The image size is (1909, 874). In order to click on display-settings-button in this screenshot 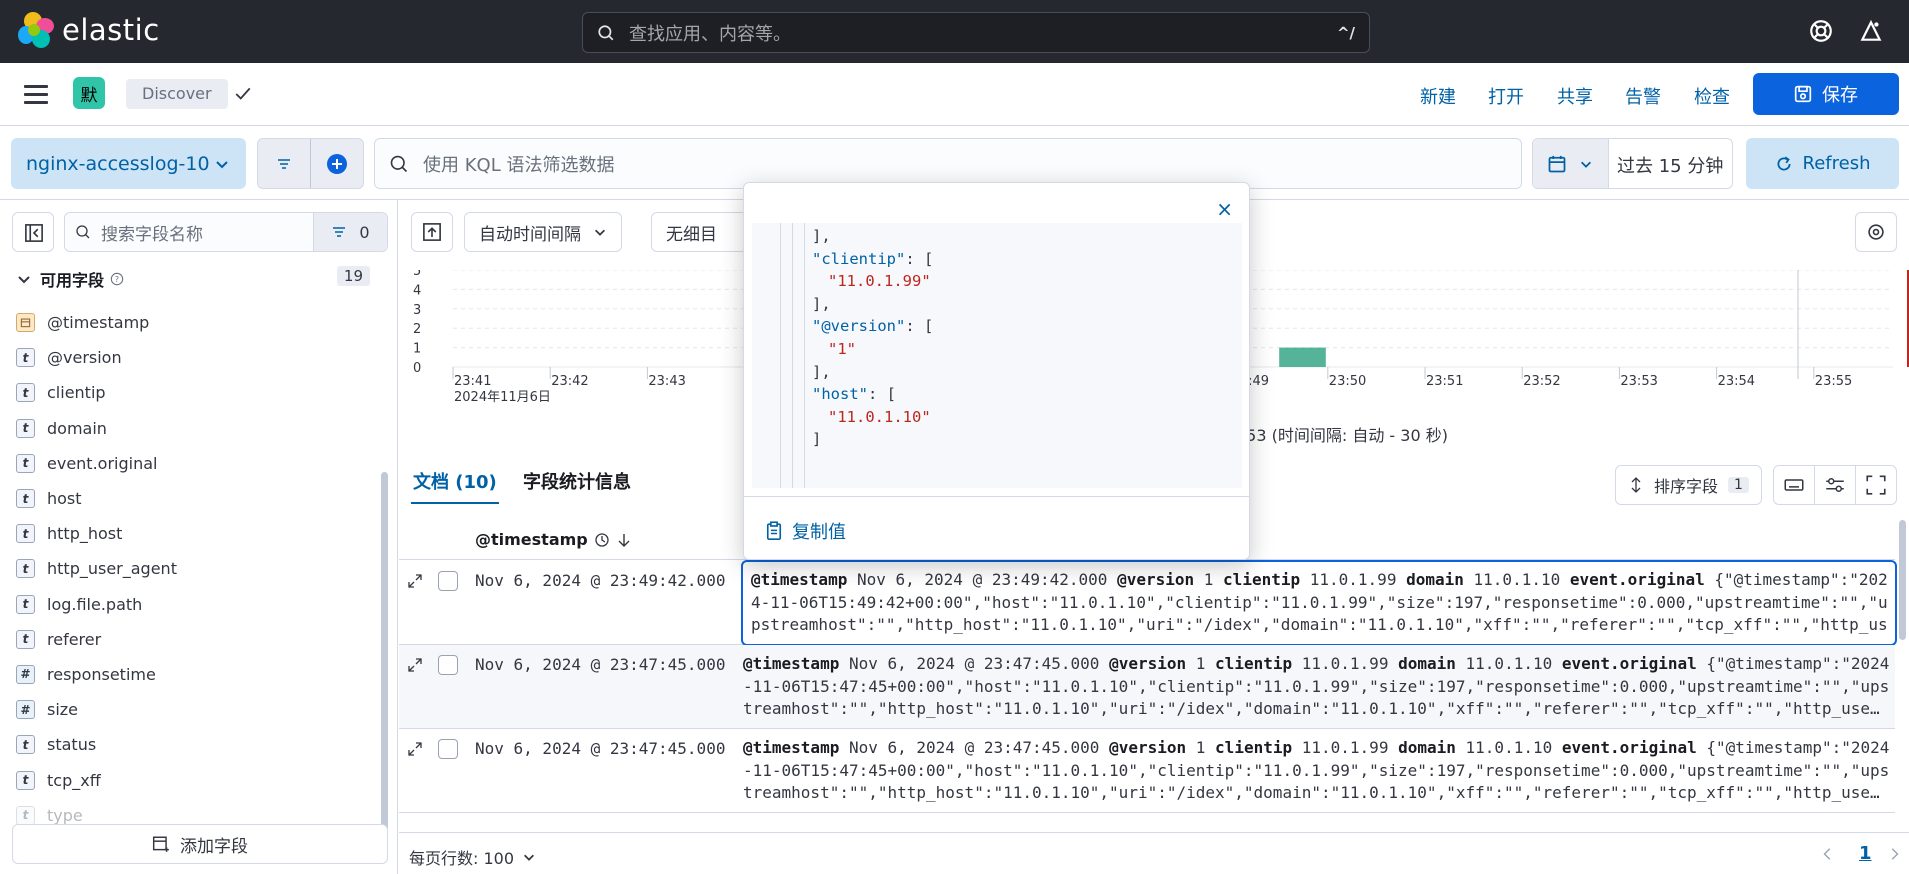, I will do `click(1835, 485)`.